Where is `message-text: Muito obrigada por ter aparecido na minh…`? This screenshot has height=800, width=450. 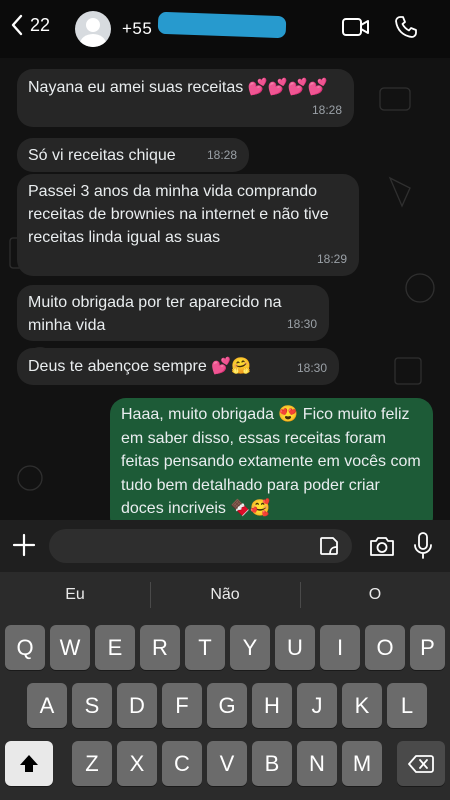
message-text: Muito obrigada por ter aparecido na minh… is located at coordinates (155, 314).